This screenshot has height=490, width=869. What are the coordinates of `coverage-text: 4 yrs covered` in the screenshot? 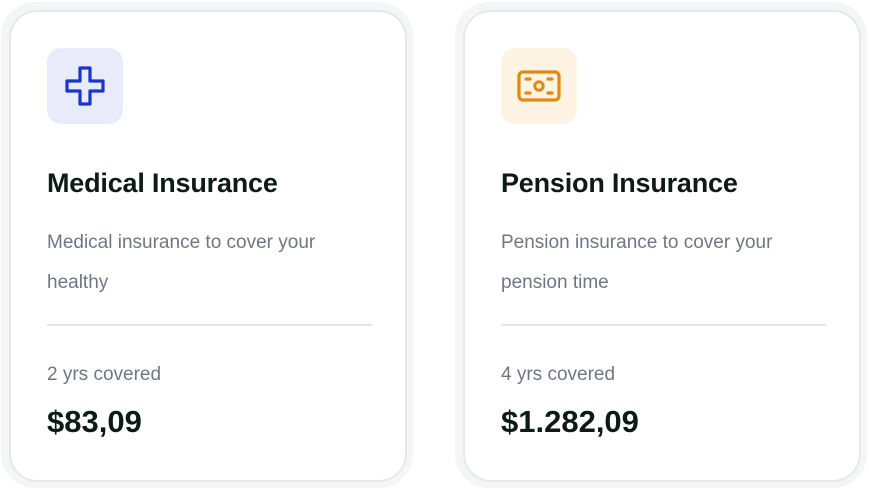 It's located at (558, 374).